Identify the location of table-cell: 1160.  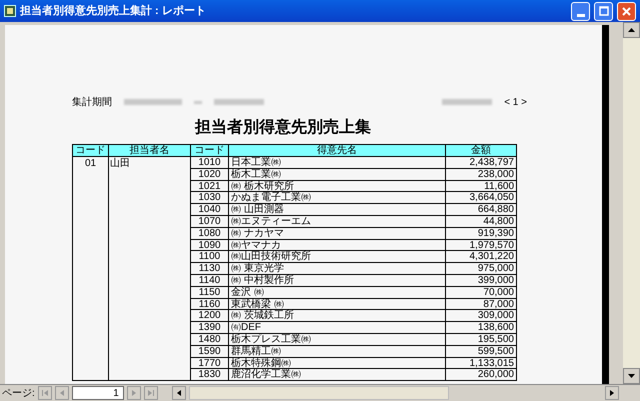
(210, 304).